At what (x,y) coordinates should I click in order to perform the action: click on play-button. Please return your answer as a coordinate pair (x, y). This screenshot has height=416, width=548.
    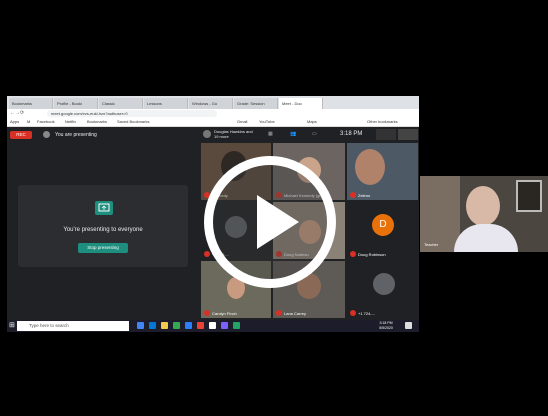
    Looking at the image, I should click on (270, 222).